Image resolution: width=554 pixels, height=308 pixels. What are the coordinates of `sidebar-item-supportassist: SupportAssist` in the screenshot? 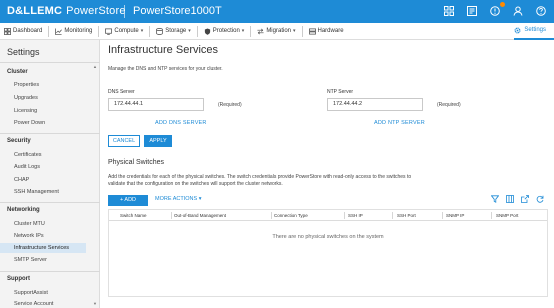 It's located at (57, 293).